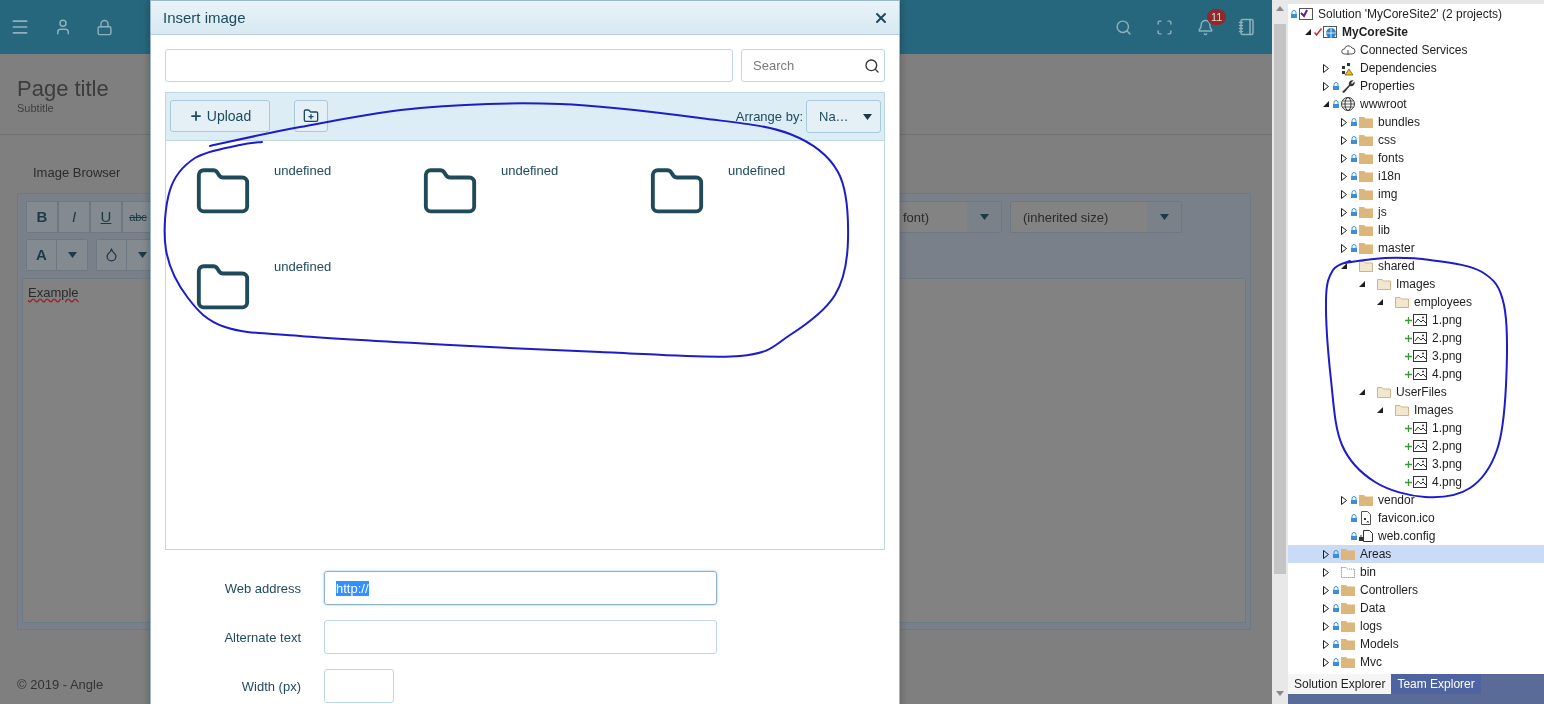 Image resolution: width=1544 pixels, height=704 pixels. Describe the element at coordinates (1416, 266) in the screenshot. I see `tree-item: shared` at that location.